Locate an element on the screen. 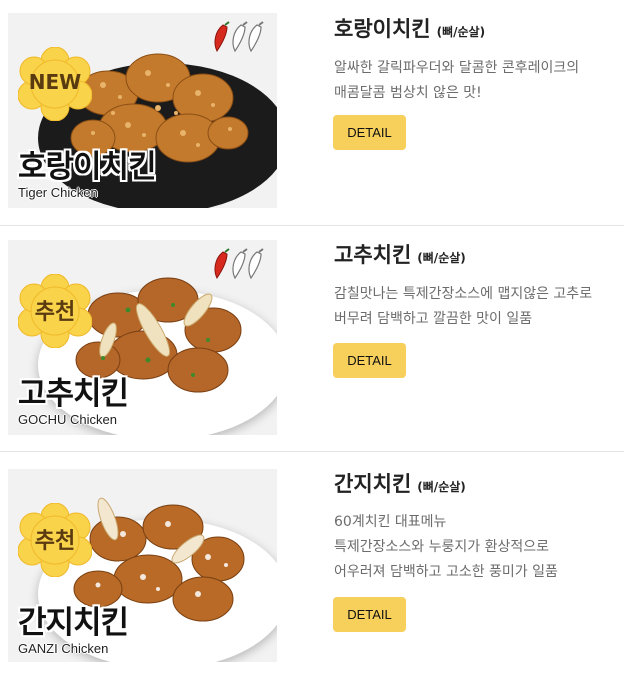 The width and height of the screenshot is (624, 678). menu-name: 고추치킨 is located at coordinates (373, 255).